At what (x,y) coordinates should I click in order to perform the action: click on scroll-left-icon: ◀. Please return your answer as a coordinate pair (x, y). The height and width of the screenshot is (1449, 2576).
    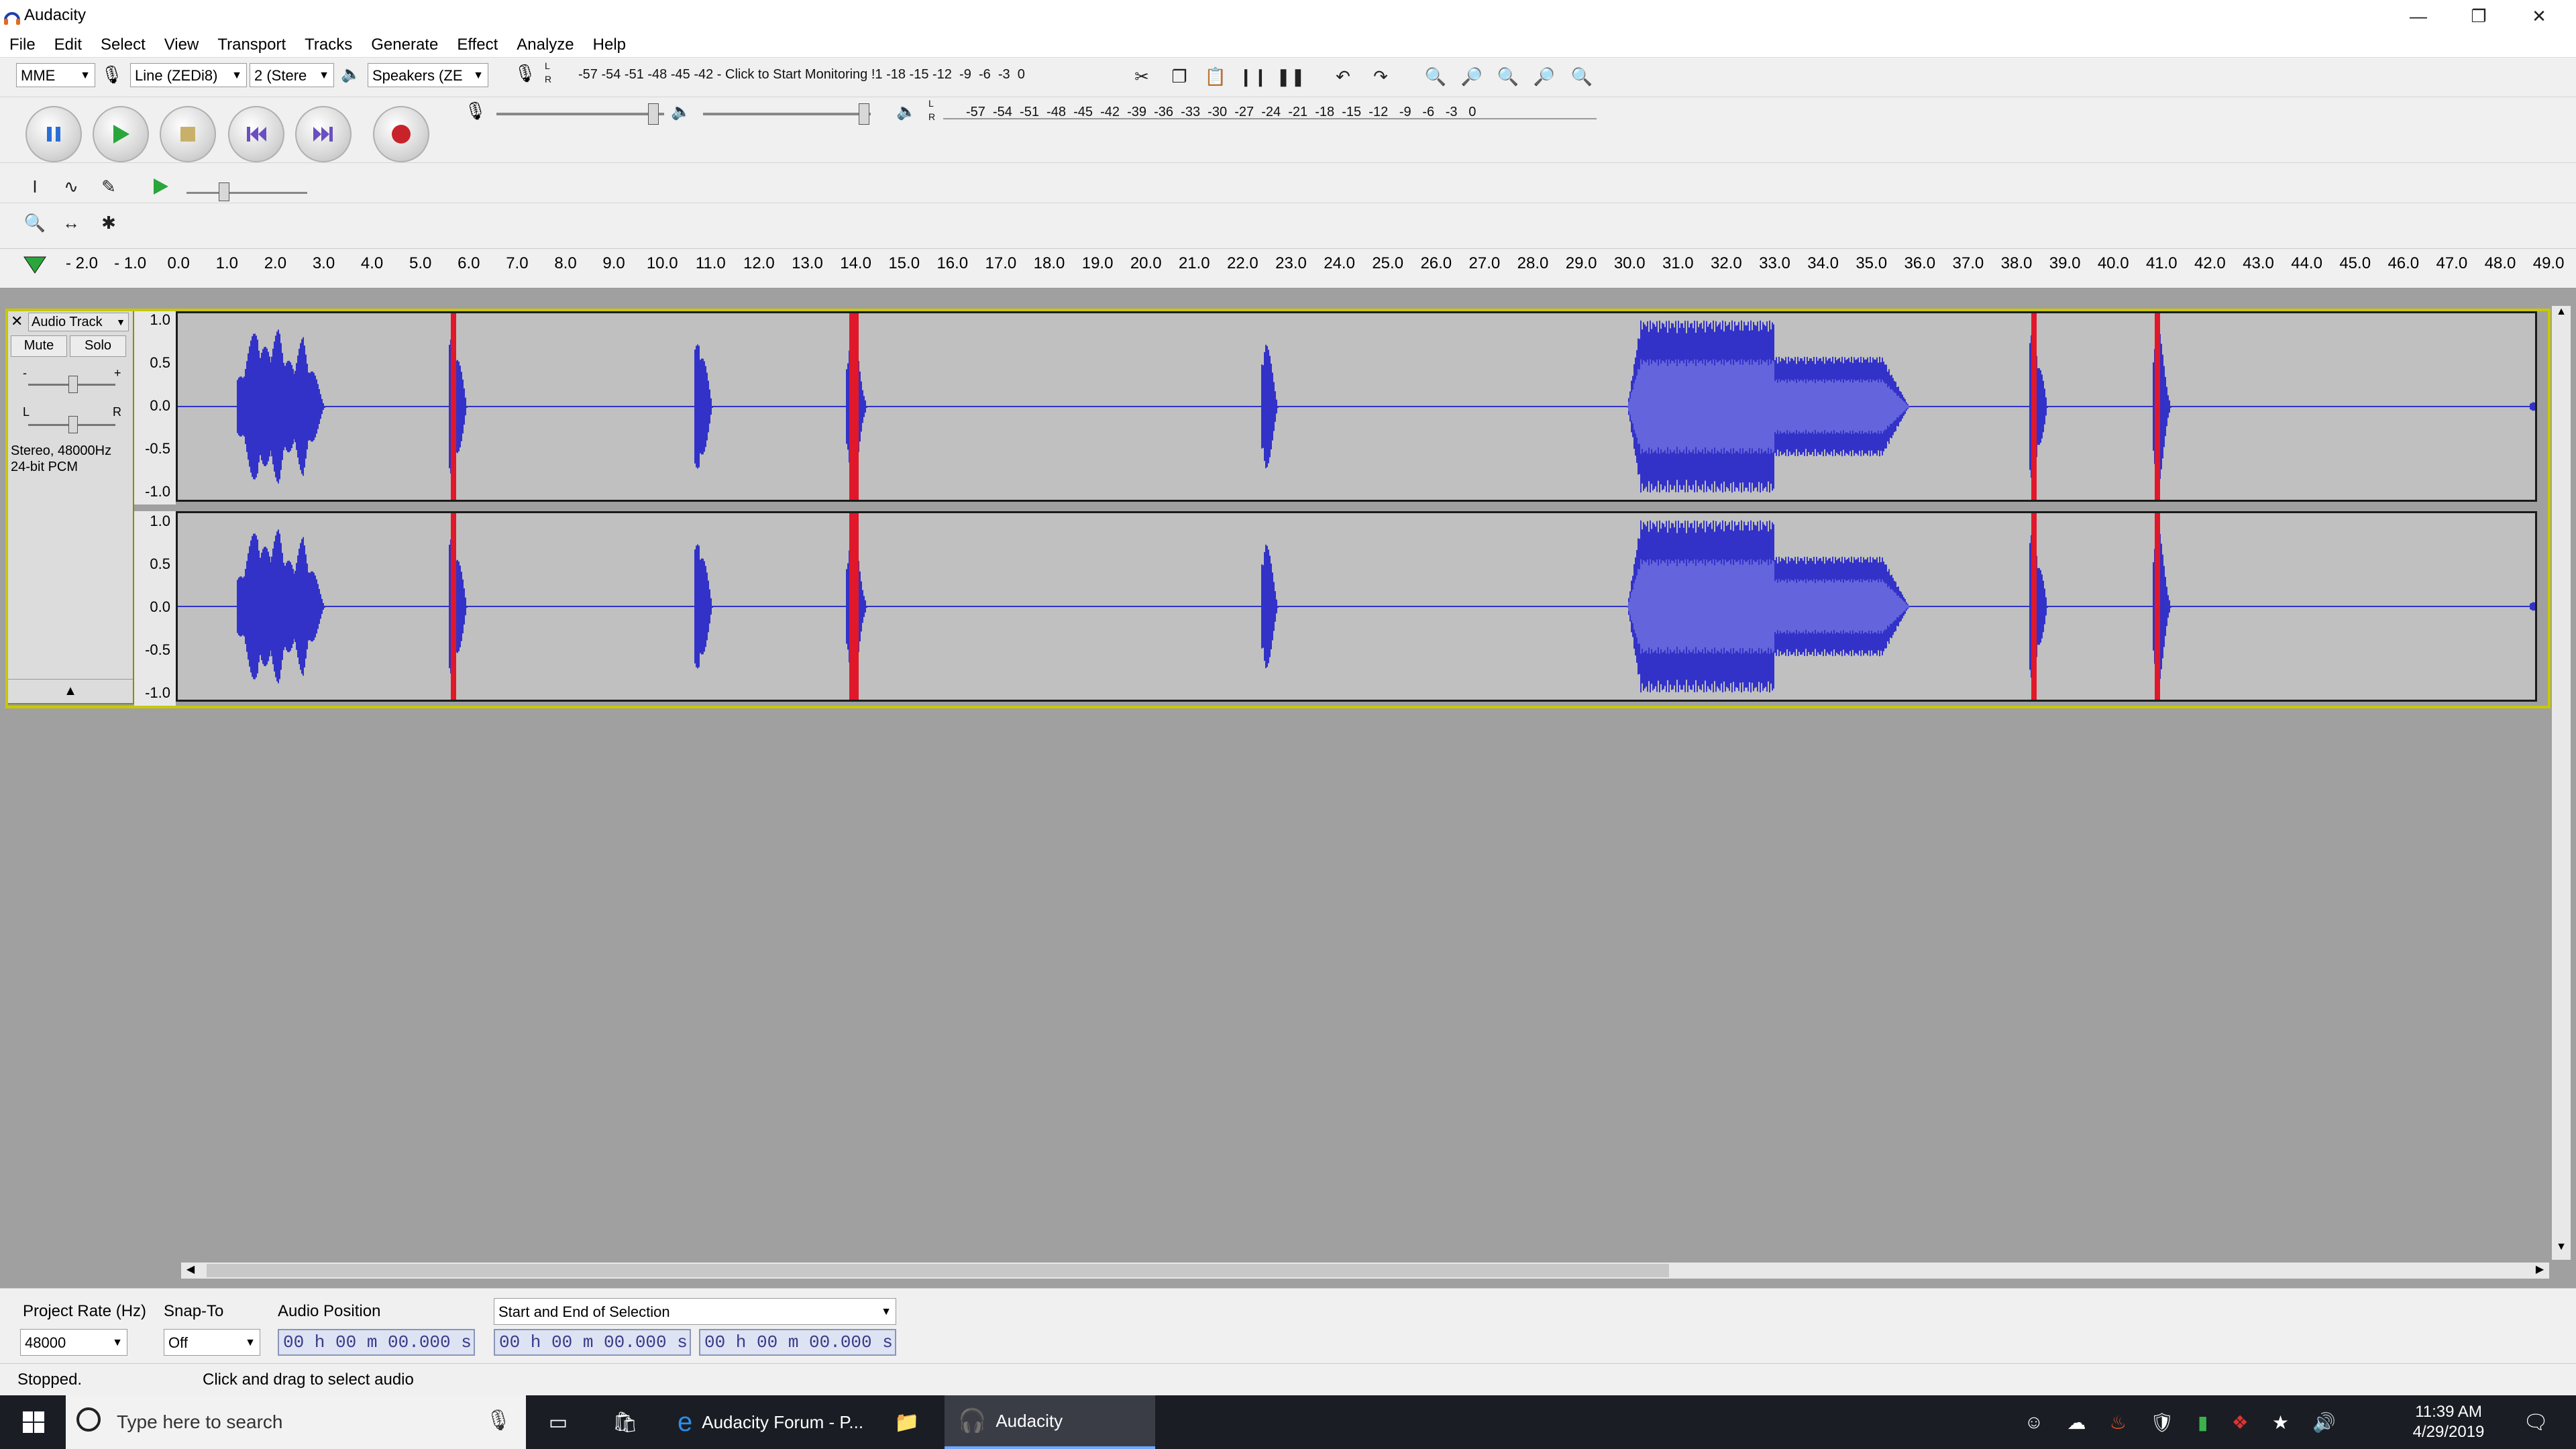
    Looking at the image, I should click on (190, 1271).